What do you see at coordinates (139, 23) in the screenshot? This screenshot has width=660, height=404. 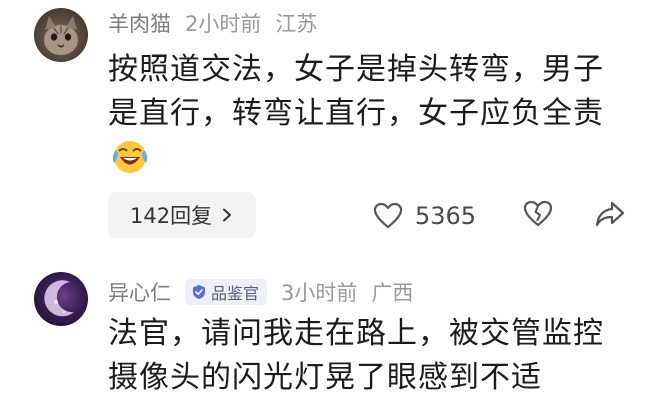 I see `username: 羊肉猫` at bounding box center [139, 23].